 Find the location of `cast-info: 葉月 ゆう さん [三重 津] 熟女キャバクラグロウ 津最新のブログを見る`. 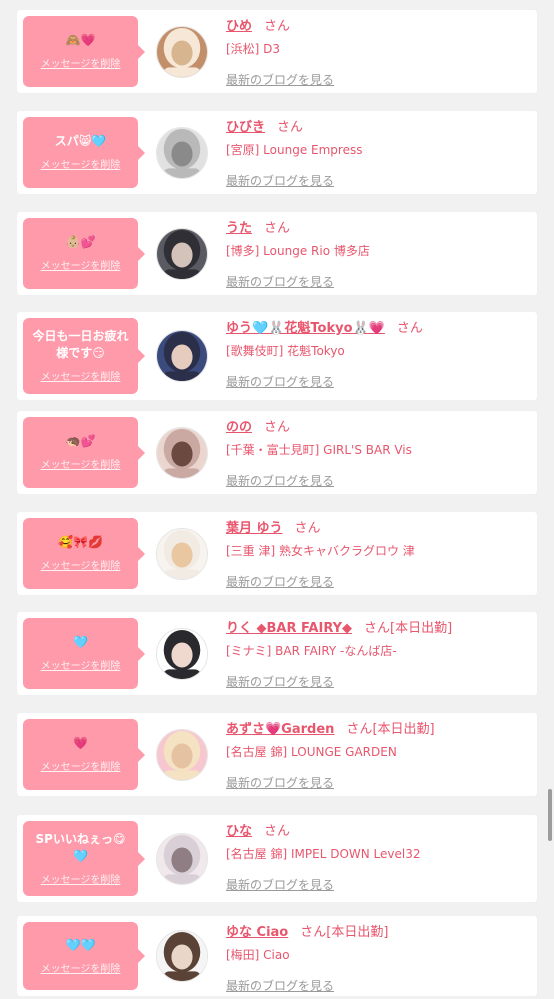

cast-info: 葉月 ゆう さん [三重 津] 熟女キャバクラグロウ 津最新のブログを見る is located at coordinates (378, 555).